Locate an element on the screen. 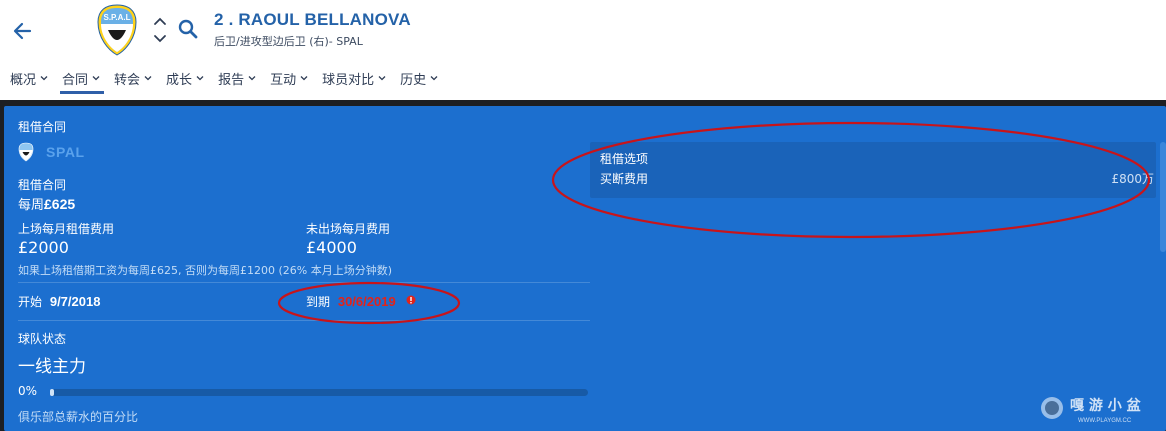 The width and height of the screenshot is (1166, 431). buyout-fee-label: 买断费用 is located at coordinates (624, 179).